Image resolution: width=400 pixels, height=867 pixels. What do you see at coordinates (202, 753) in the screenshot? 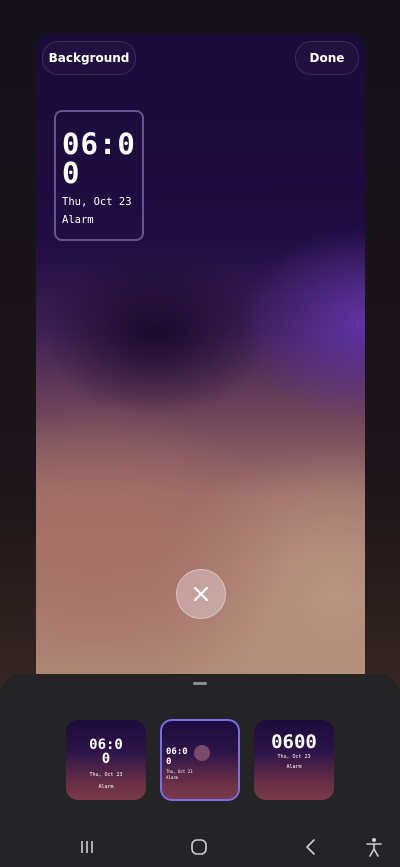
I see `thumb-decoration` at bounding box center [202, 753].